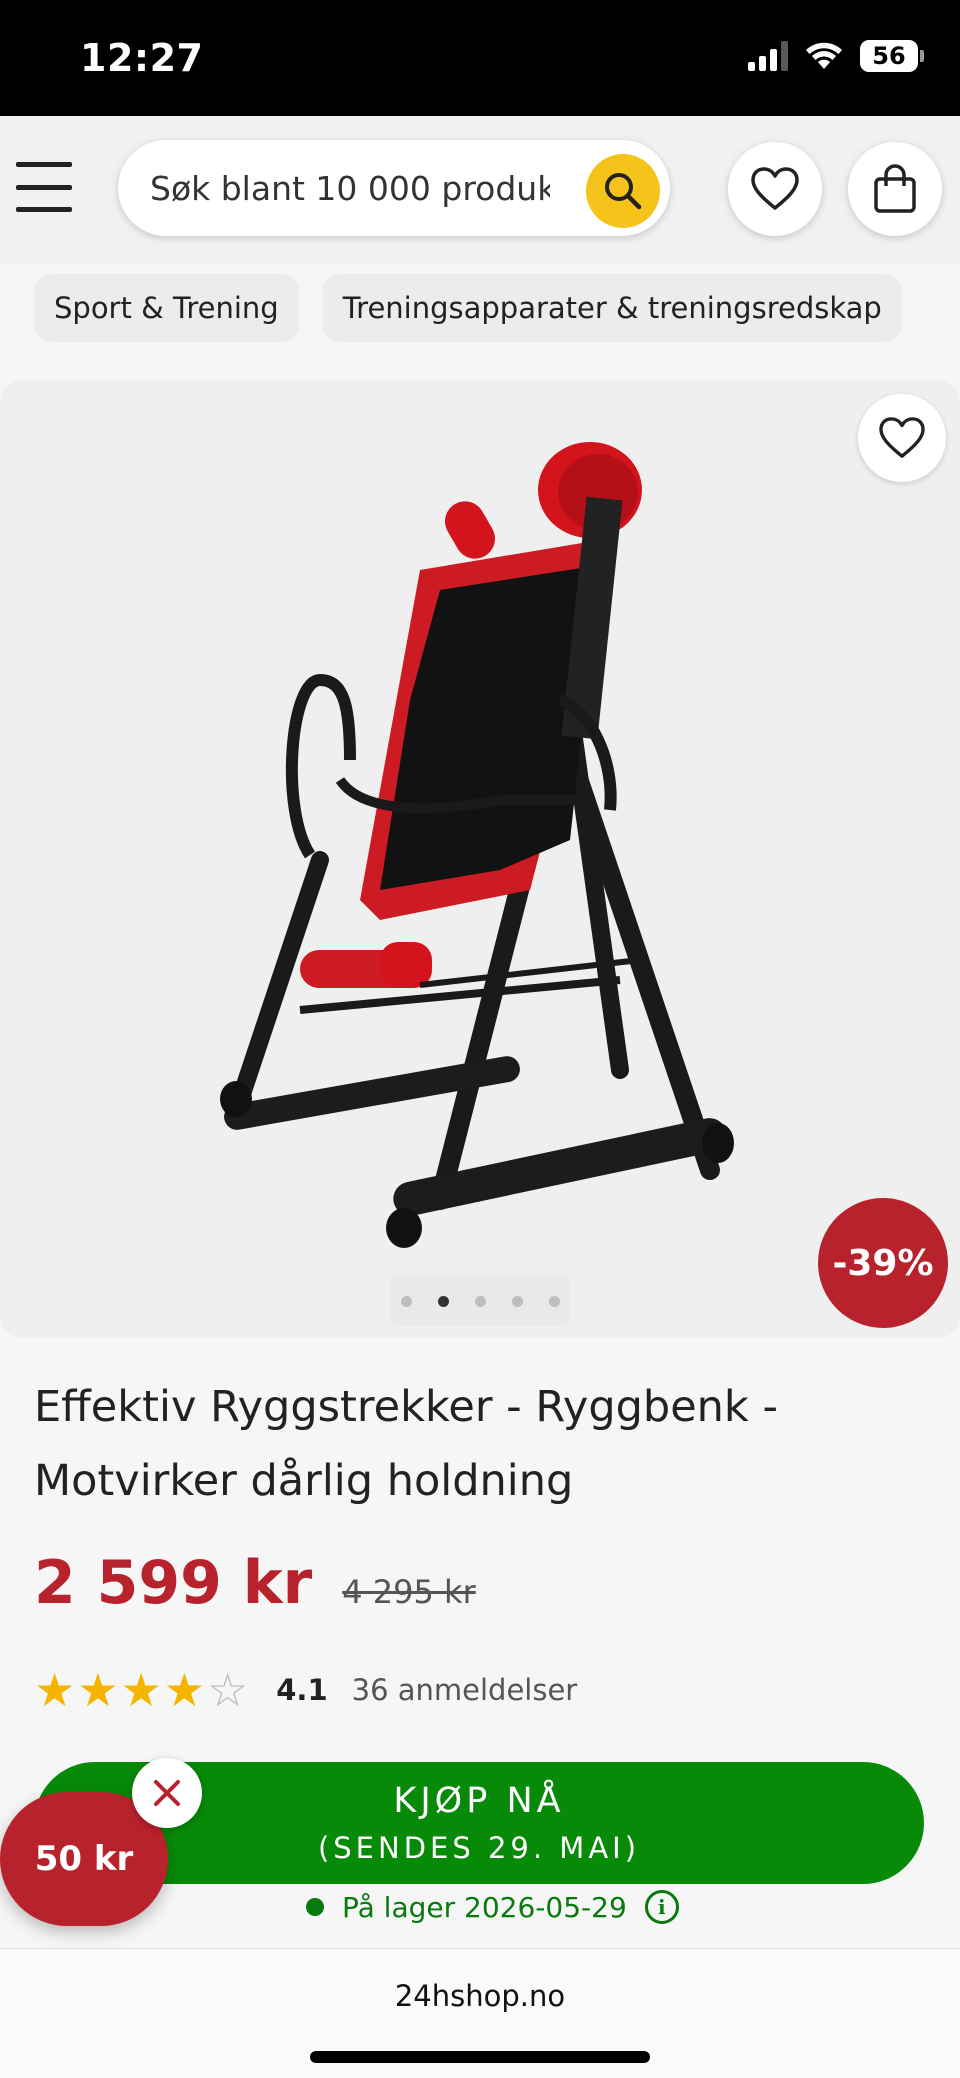  I want to click on browser-address-bar: 24hshop.no, so click(480, 2013).